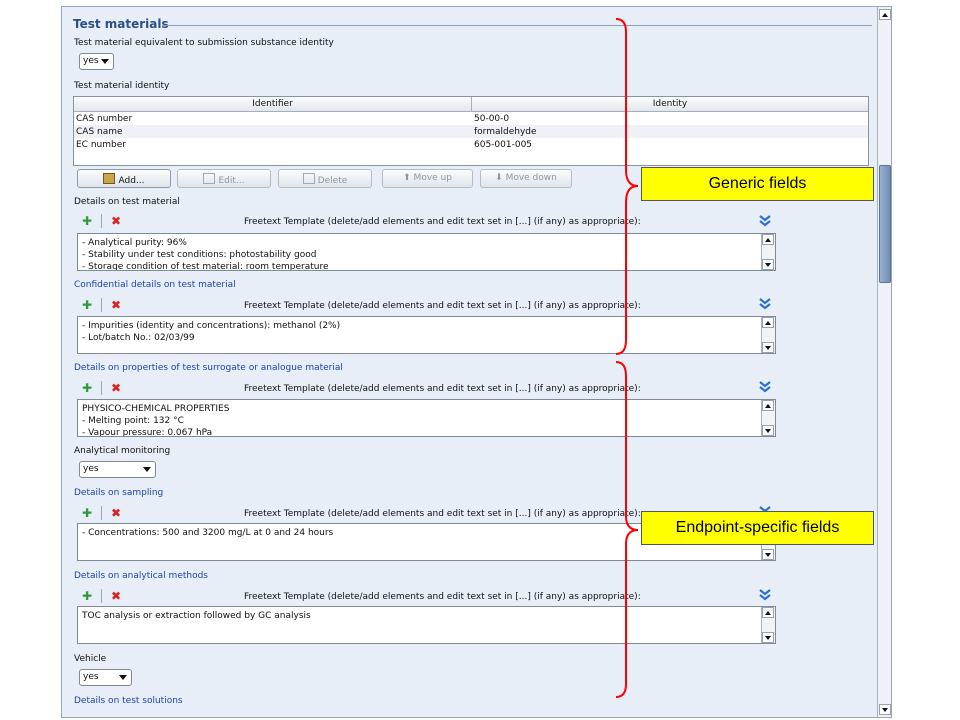 The width and height of the screenshot is (960, 720). What do you see at coordinates (627, 358) in the screenshot?
I see `annotation-braces` at bounding box center [627, 358].